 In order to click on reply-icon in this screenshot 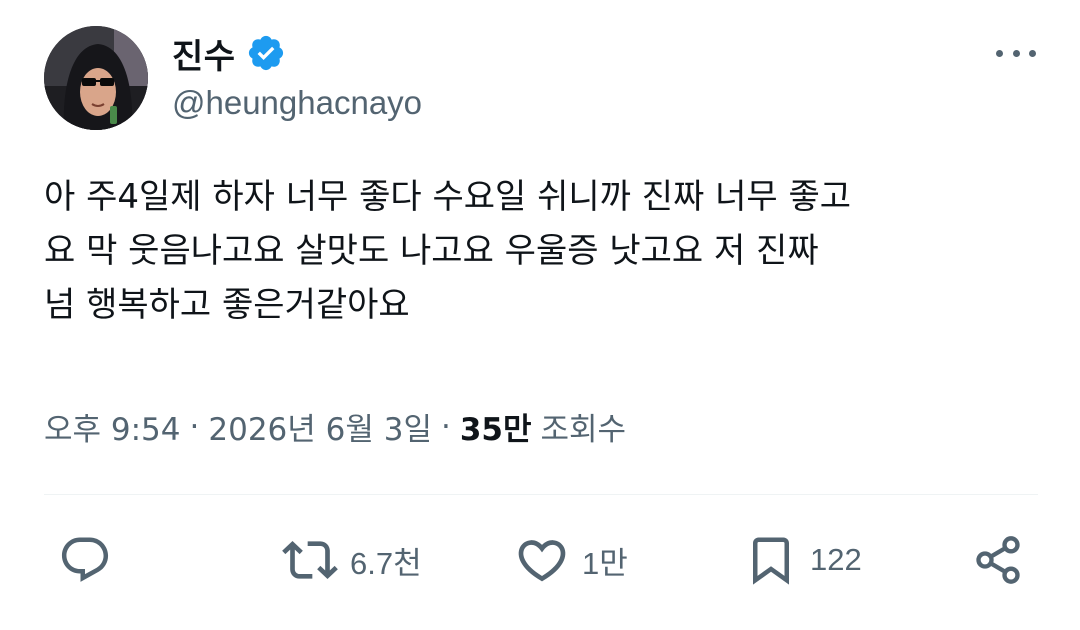, I will do `click(85, 559)`.